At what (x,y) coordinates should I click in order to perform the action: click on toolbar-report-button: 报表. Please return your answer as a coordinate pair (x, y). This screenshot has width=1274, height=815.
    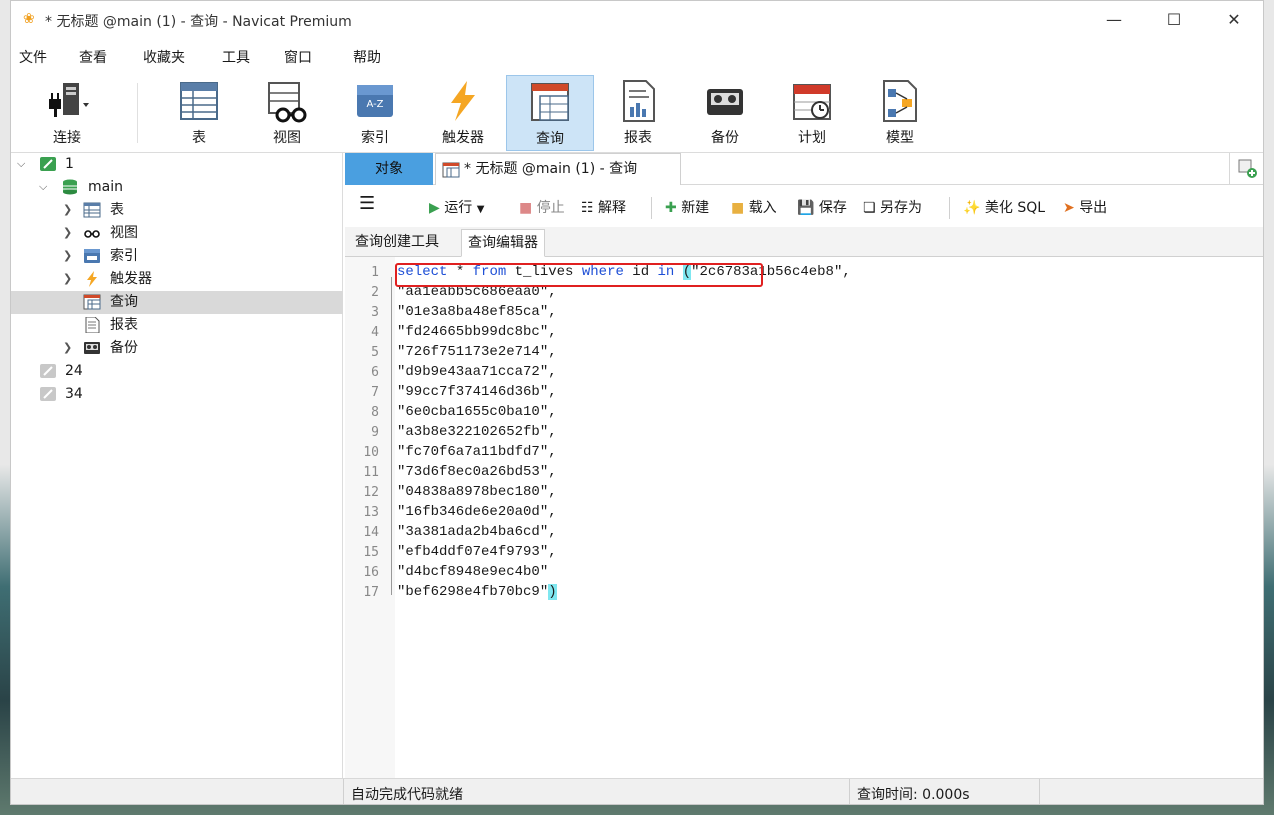
    Looking at the image, I should click on (638, 113).